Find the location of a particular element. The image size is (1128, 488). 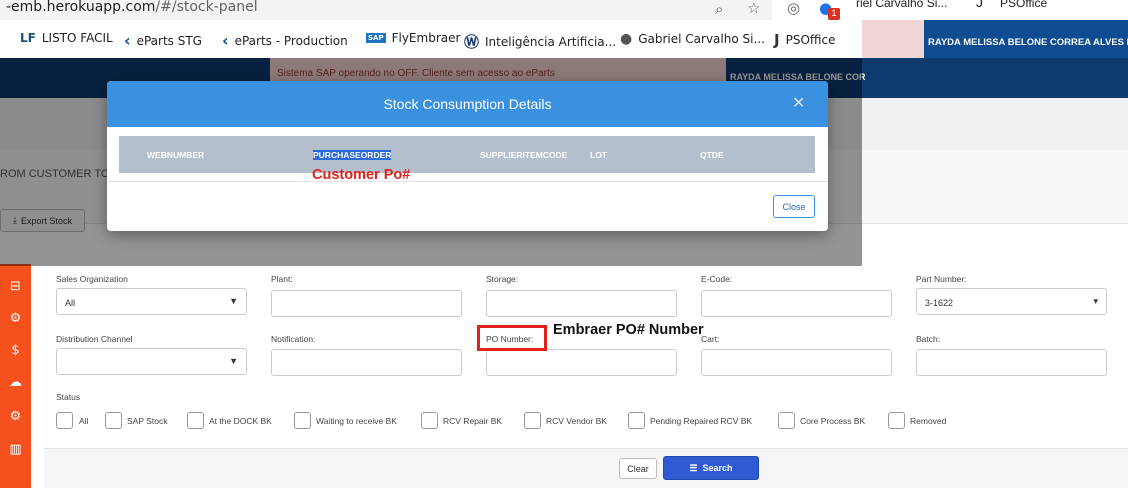

storage-input is located at coordinates (581, 303).